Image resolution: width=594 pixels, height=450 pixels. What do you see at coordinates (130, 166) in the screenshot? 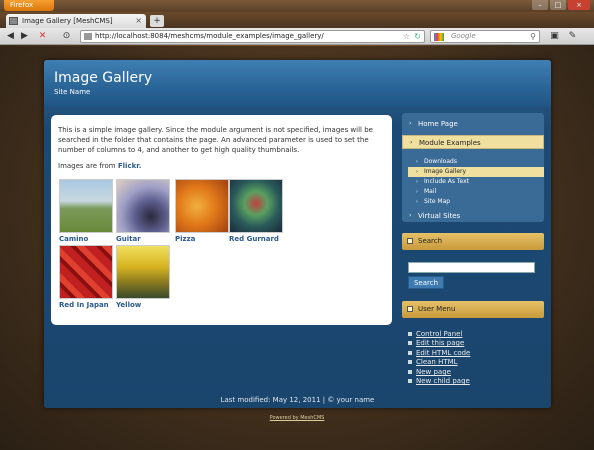
I see `flickr-link: Flickr.` at bounding box center [130, 166].